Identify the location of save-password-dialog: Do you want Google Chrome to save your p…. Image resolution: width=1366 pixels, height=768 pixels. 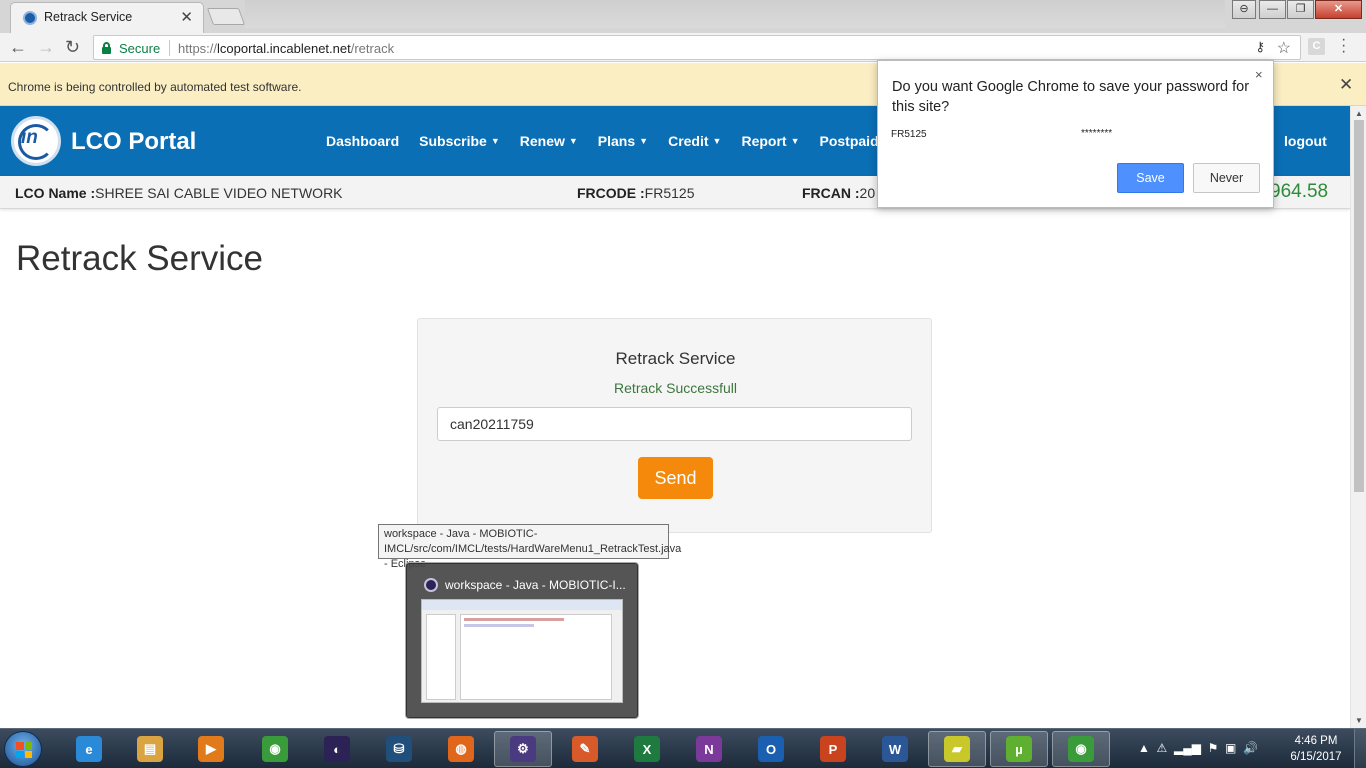
(1075, 134).